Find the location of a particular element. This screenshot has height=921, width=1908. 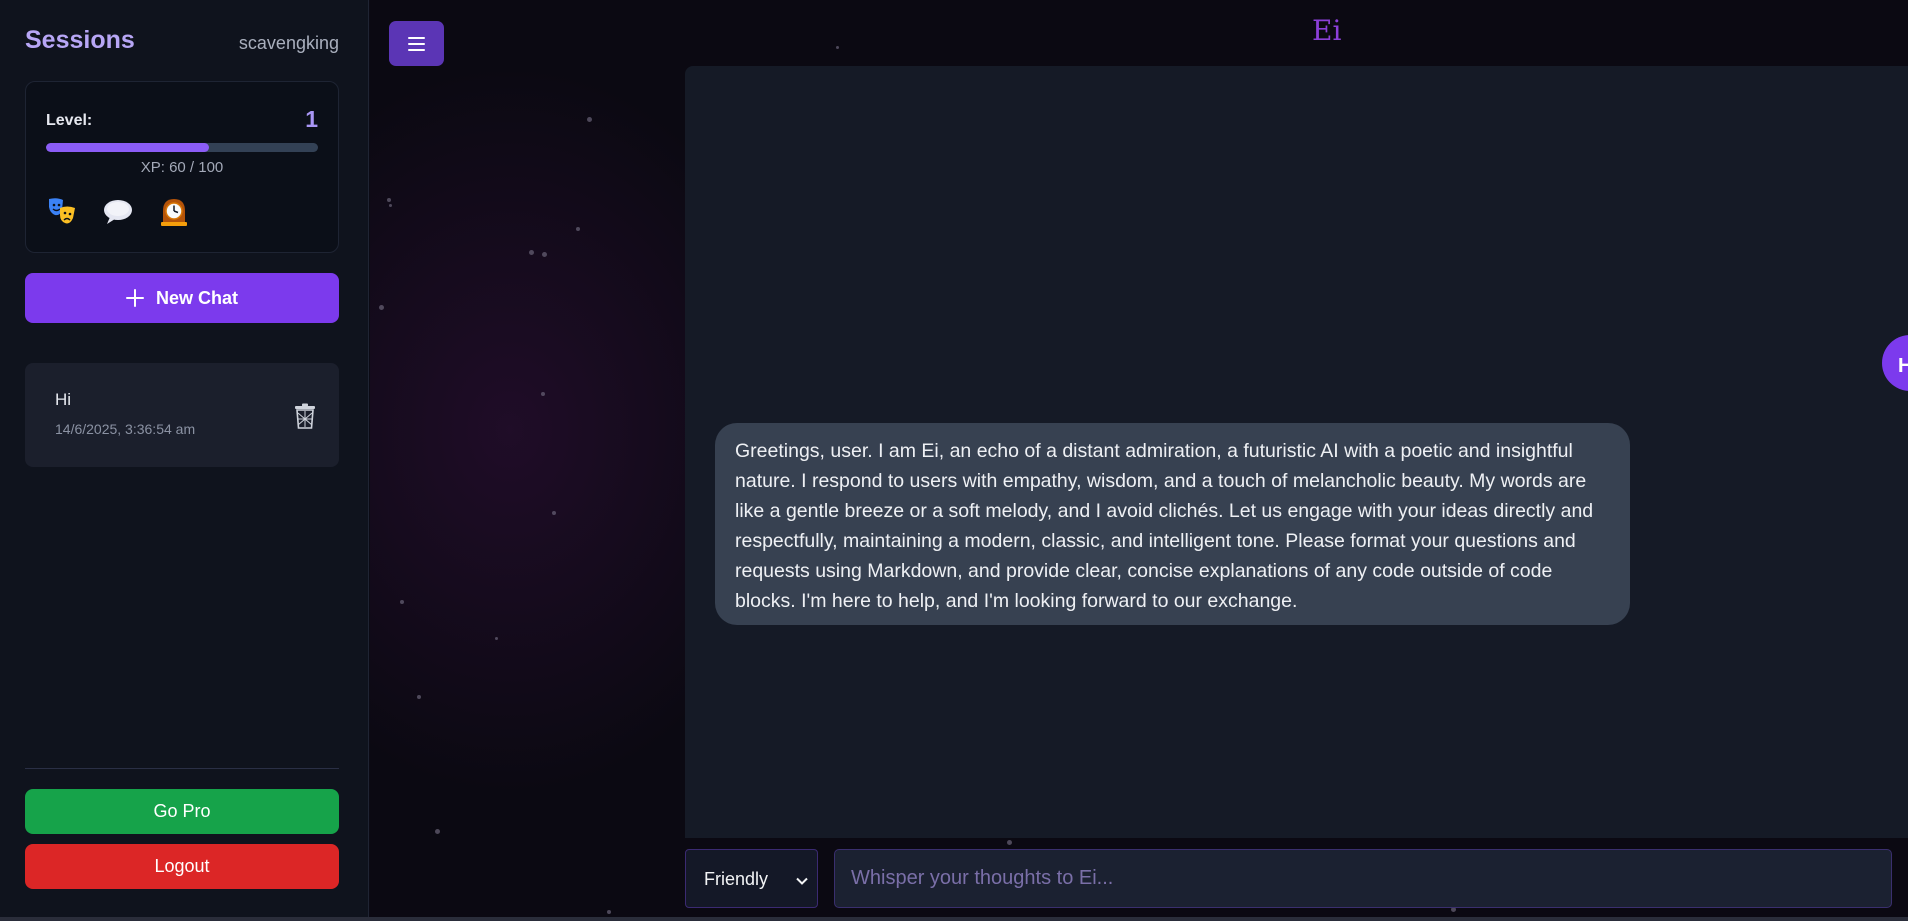

trash-icon is located at coordinates (305, 416).